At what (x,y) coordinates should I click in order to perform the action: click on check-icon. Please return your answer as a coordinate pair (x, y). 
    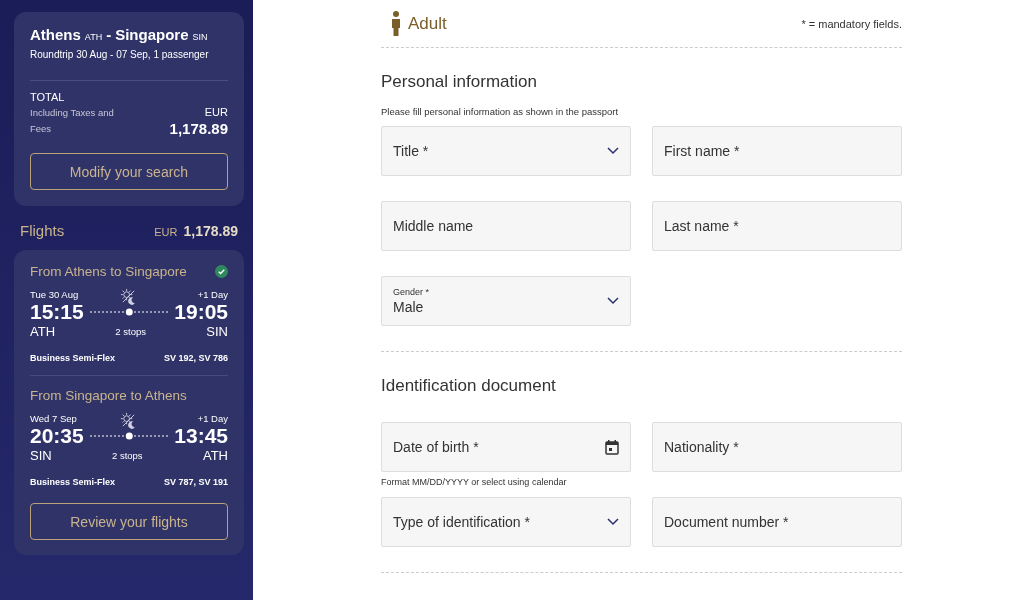
    Looking at the image, I should click on (221, 271).